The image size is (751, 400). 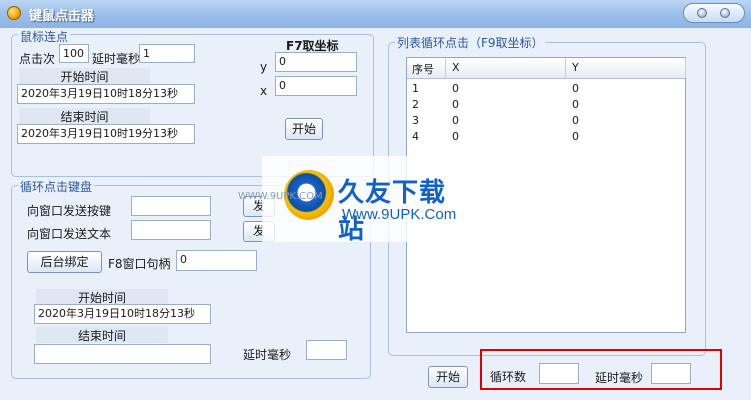 I want to click on loop-delay-label: 延时毫秒, so click(x=619, y=378).